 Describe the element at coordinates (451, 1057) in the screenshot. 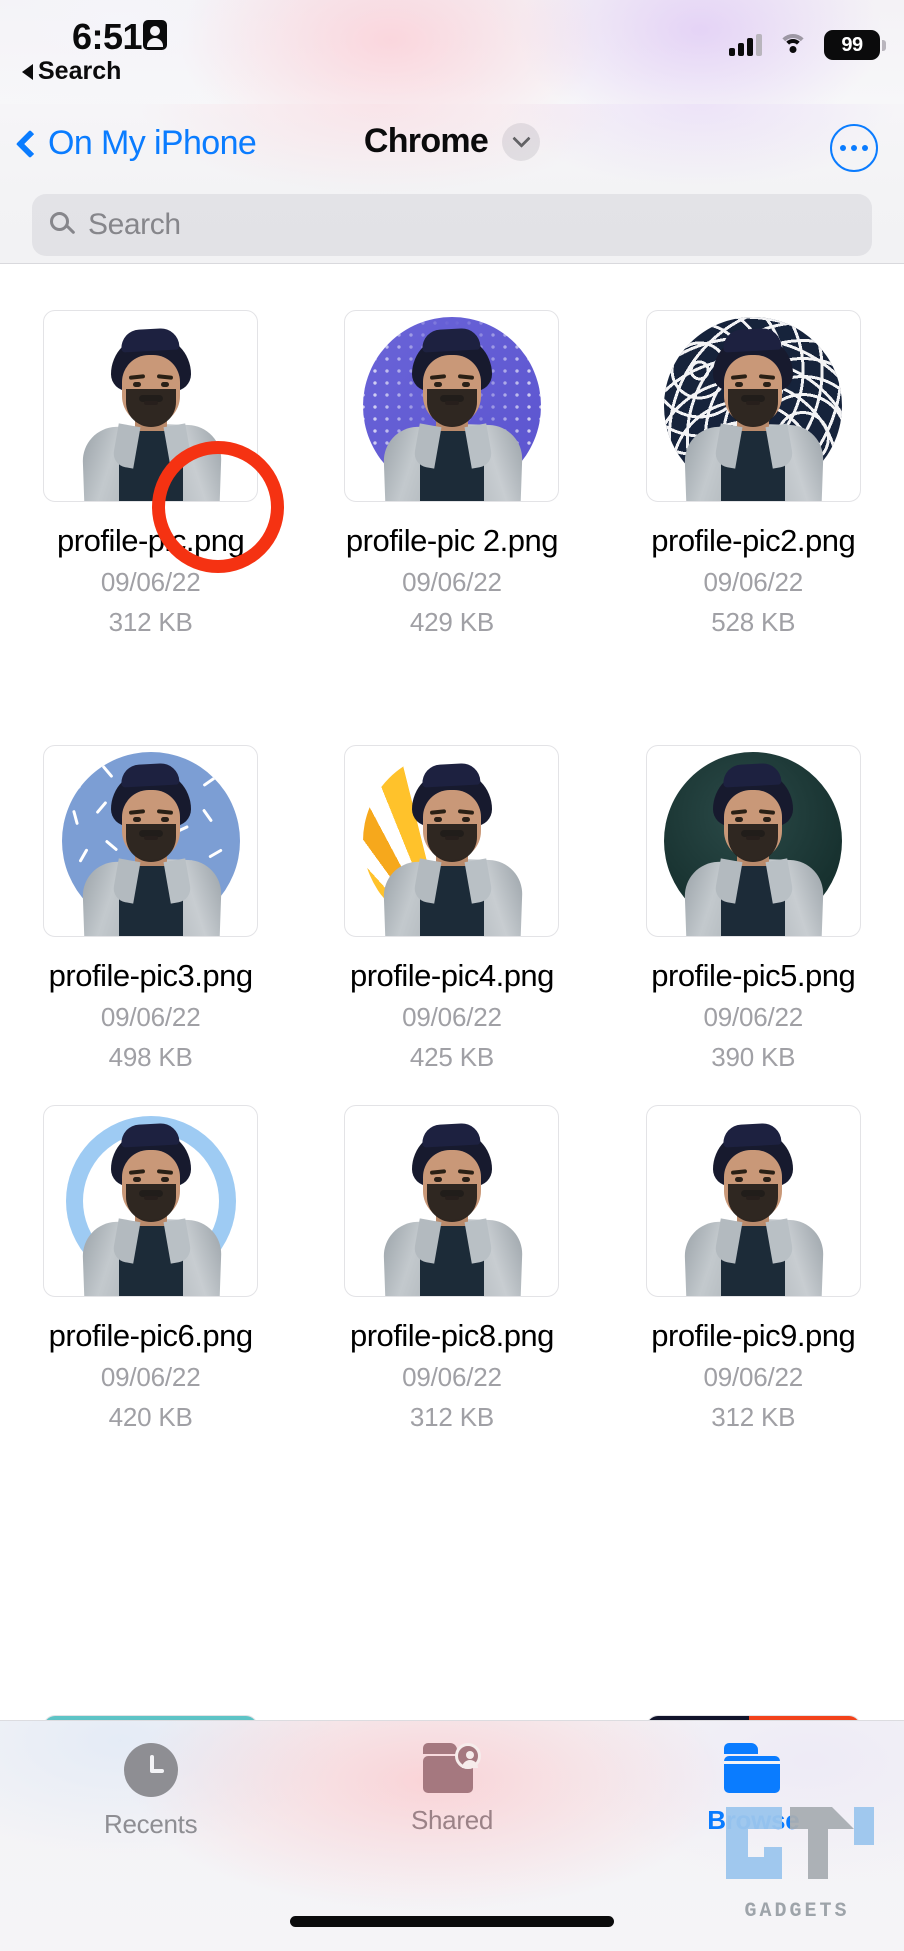

I see `file-size: 425 KB` at that location.